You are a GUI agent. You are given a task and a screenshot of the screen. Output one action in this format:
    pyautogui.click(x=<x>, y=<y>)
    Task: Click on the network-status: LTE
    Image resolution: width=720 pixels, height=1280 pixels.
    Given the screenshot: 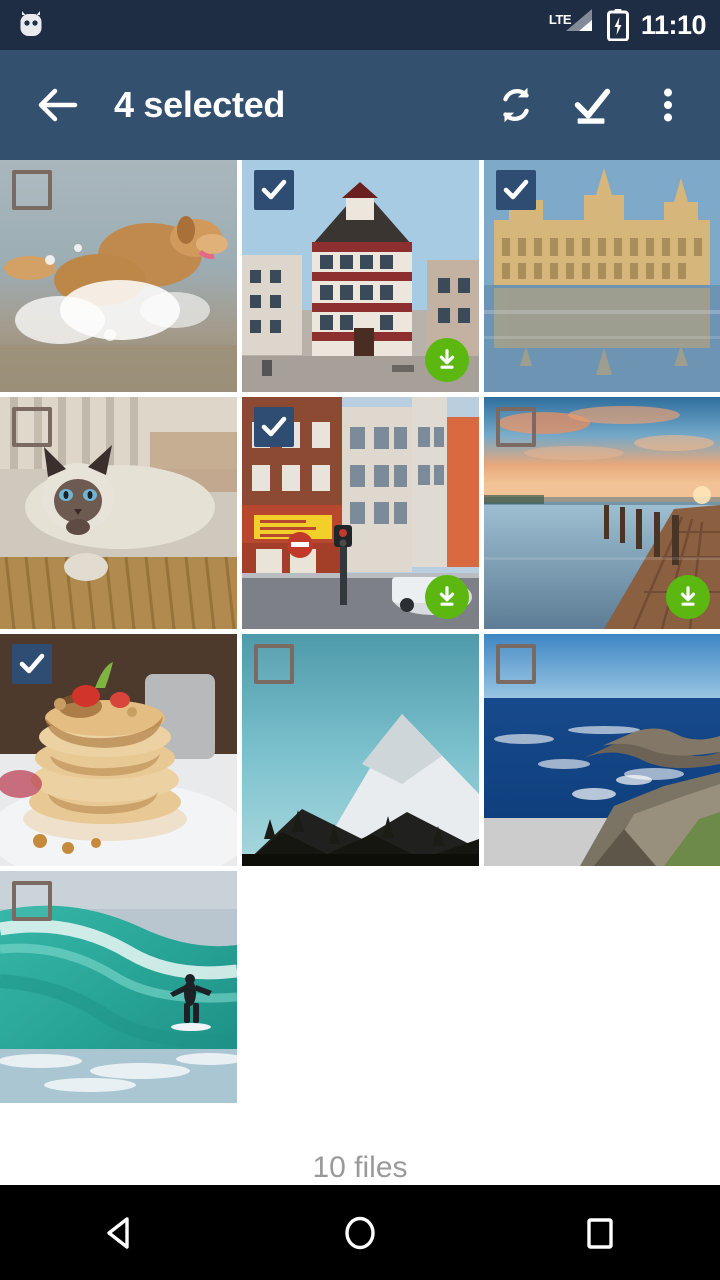 What is the action you would take?
    pyautogui.click(x=572, y=24)
    